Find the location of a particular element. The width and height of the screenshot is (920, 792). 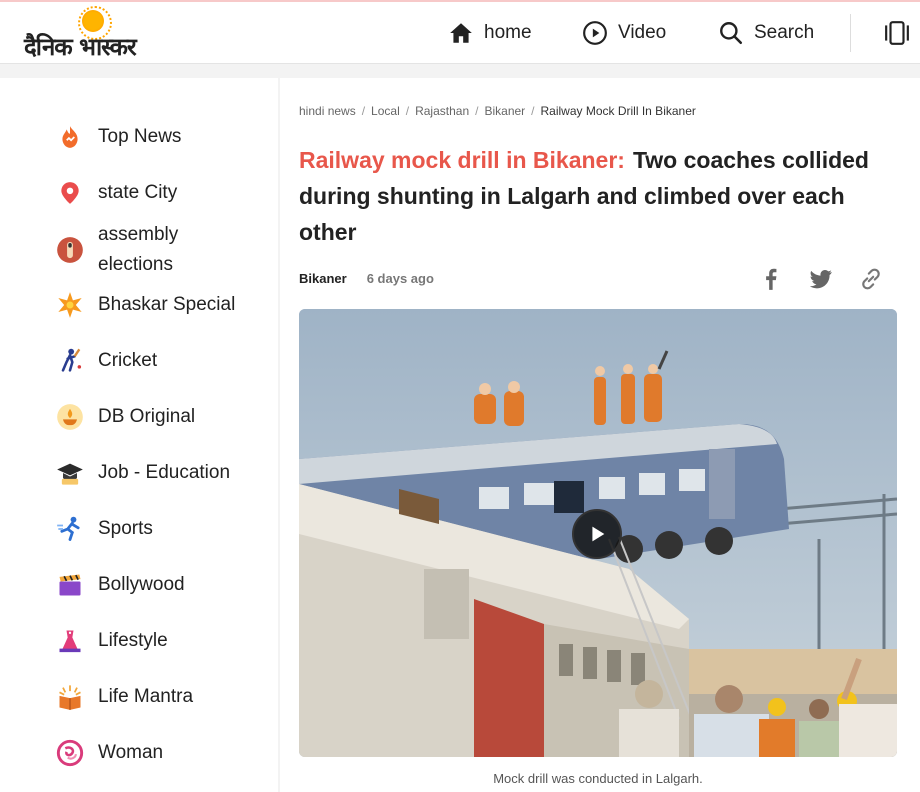

sidebar-item-label: assembly elections is located at coordinates (138, 249).